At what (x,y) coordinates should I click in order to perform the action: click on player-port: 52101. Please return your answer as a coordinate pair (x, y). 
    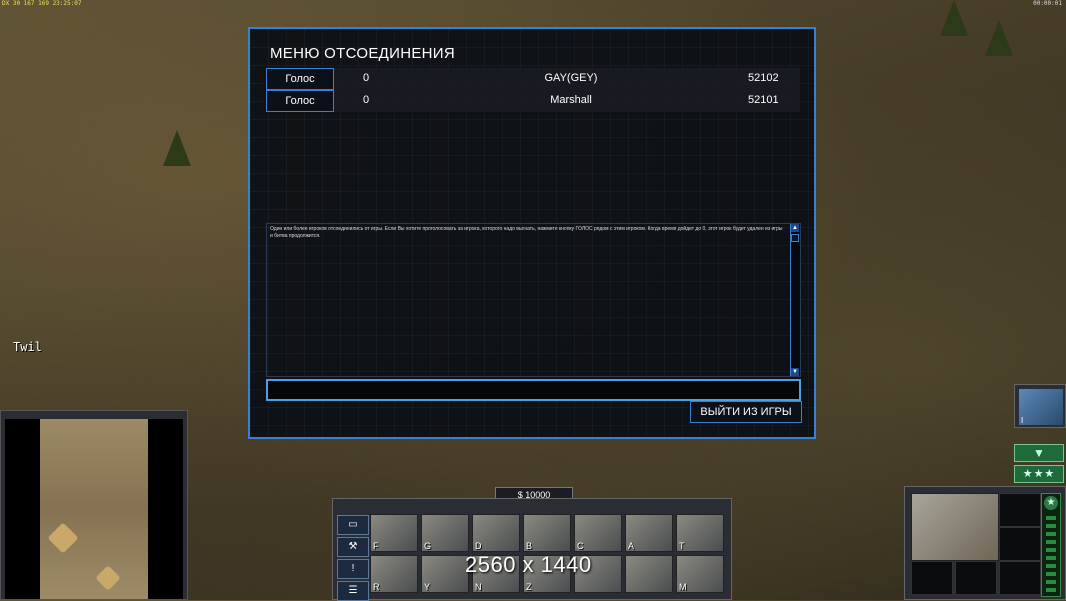
    Looking at the image, I should click on (763, 100).